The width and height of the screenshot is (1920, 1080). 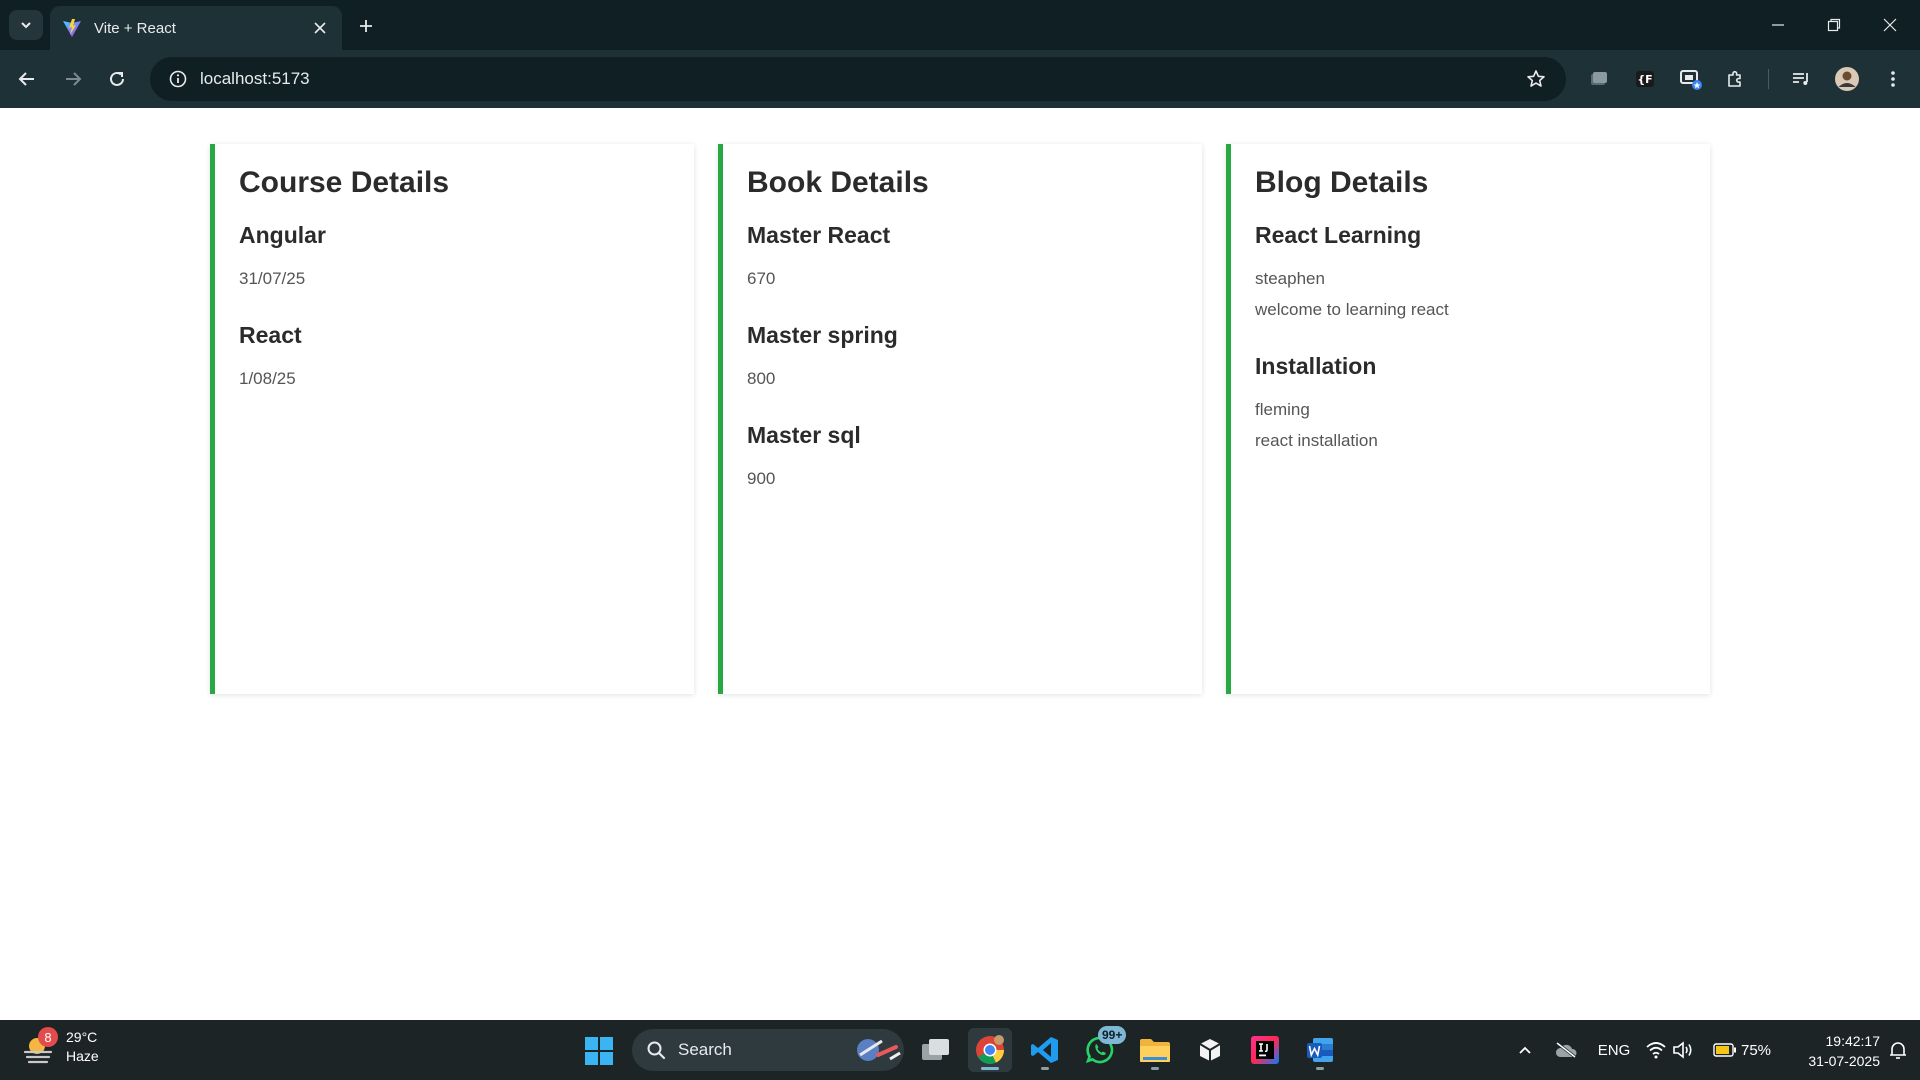 I want to click on star-icon, so click(x=1536, y=78).